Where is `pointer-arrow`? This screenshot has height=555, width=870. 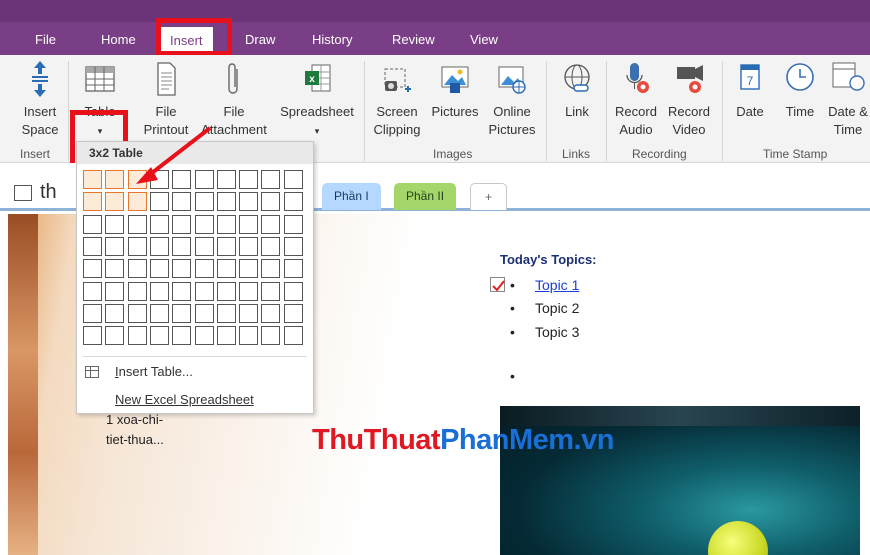 pointer-arrow is located at coordinates (174, 155).